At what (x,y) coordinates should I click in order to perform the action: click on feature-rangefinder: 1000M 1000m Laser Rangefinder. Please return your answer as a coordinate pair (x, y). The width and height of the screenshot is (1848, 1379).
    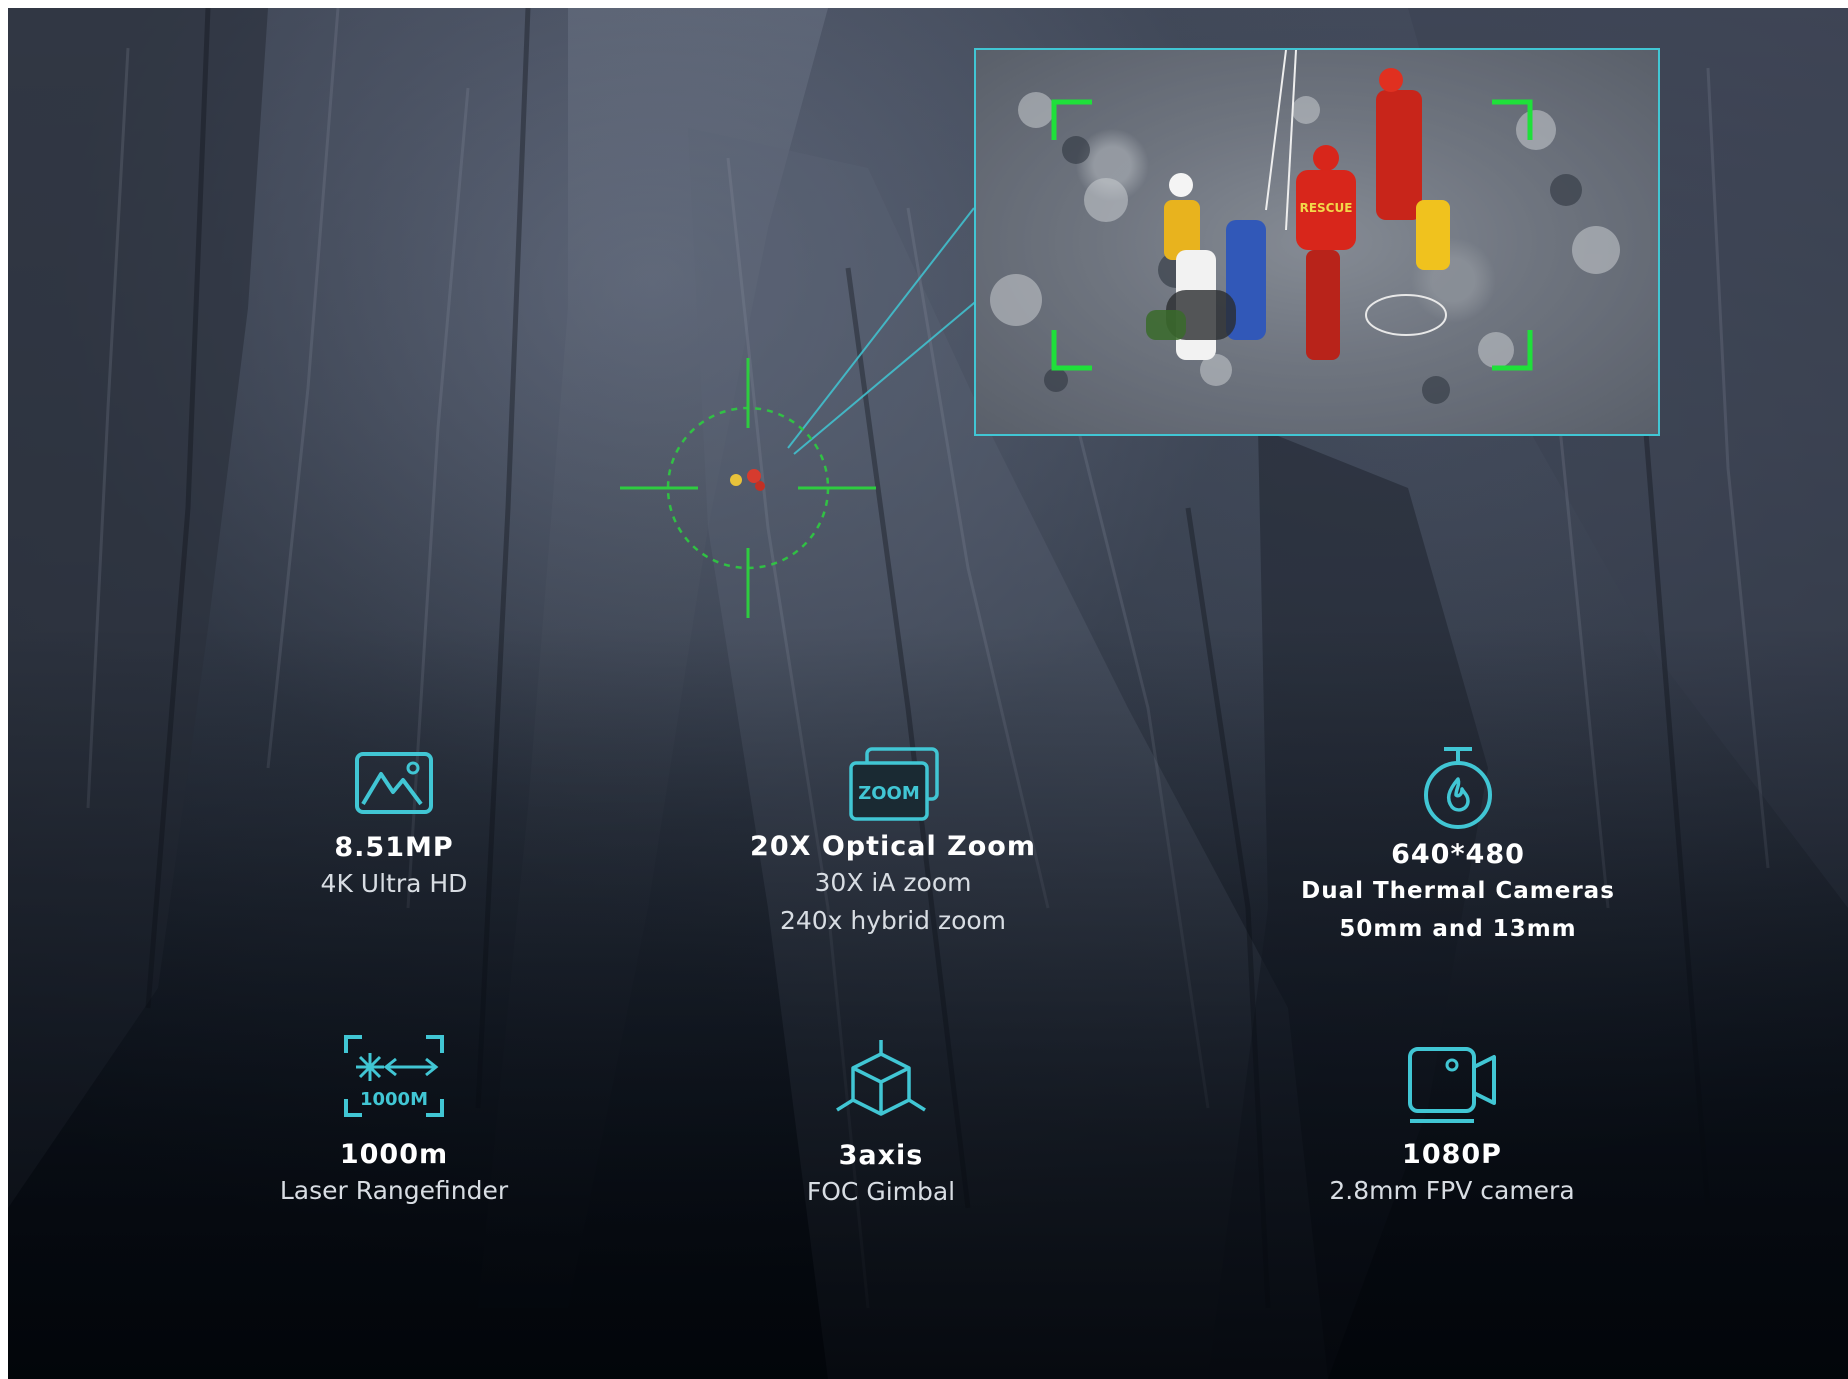
    Looking at the image, I should click on (394, 1120).